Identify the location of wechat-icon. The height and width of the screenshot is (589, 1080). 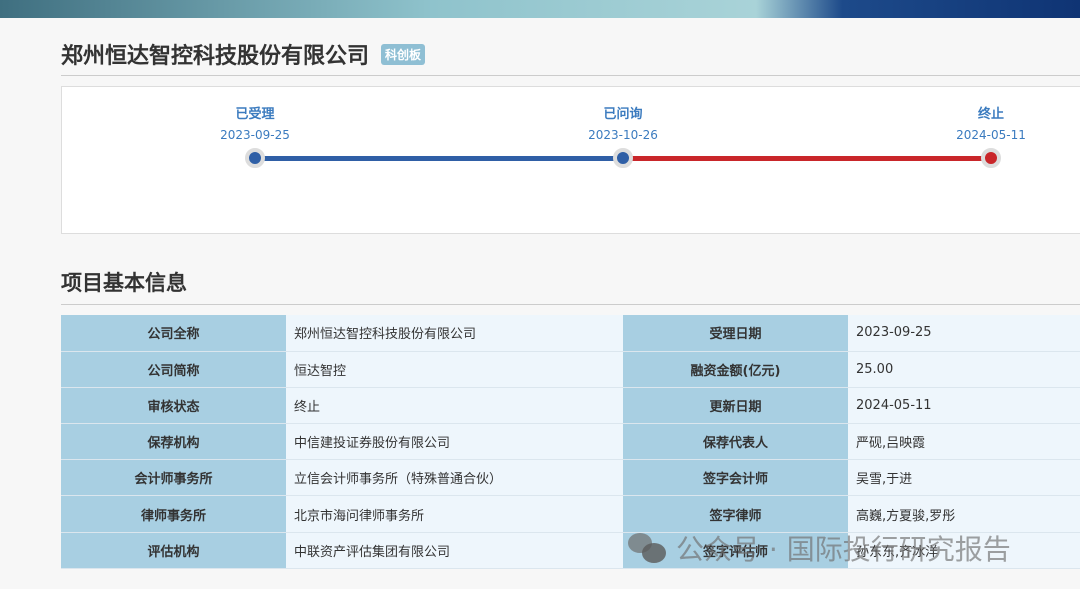
(648, 548).